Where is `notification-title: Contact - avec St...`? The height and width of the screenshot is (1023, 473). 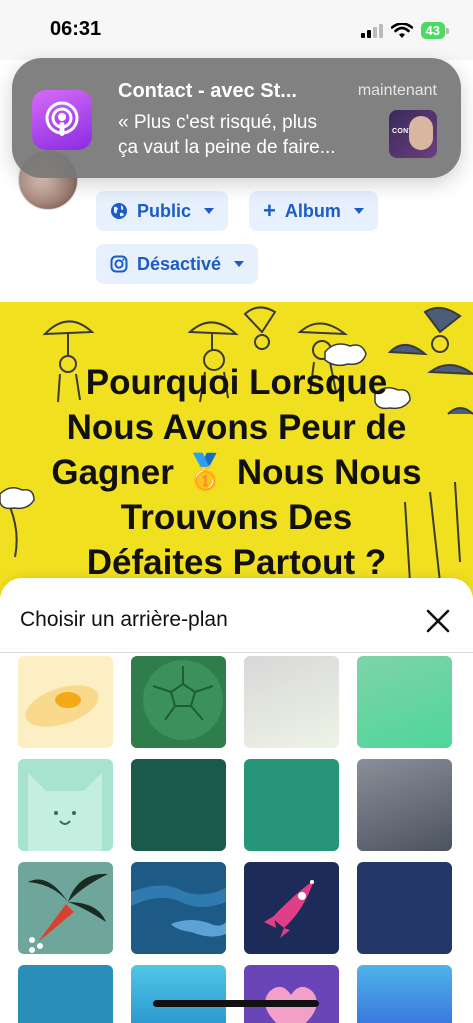
notification-title: Contact - avec St... is located at coordinates (207, 91).